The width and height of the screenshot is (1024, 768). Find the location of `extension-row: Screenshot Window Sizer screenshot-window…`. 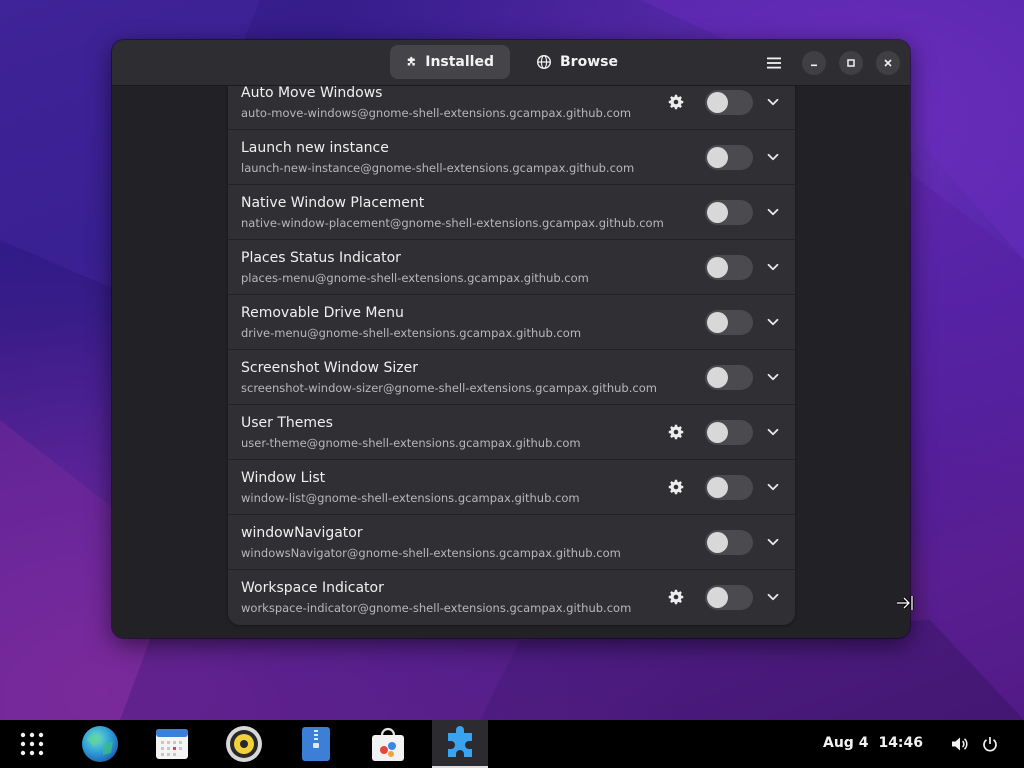

extension-row: Screenshot Window Sizer screenshot-window… is located at coordinates (511, 377).